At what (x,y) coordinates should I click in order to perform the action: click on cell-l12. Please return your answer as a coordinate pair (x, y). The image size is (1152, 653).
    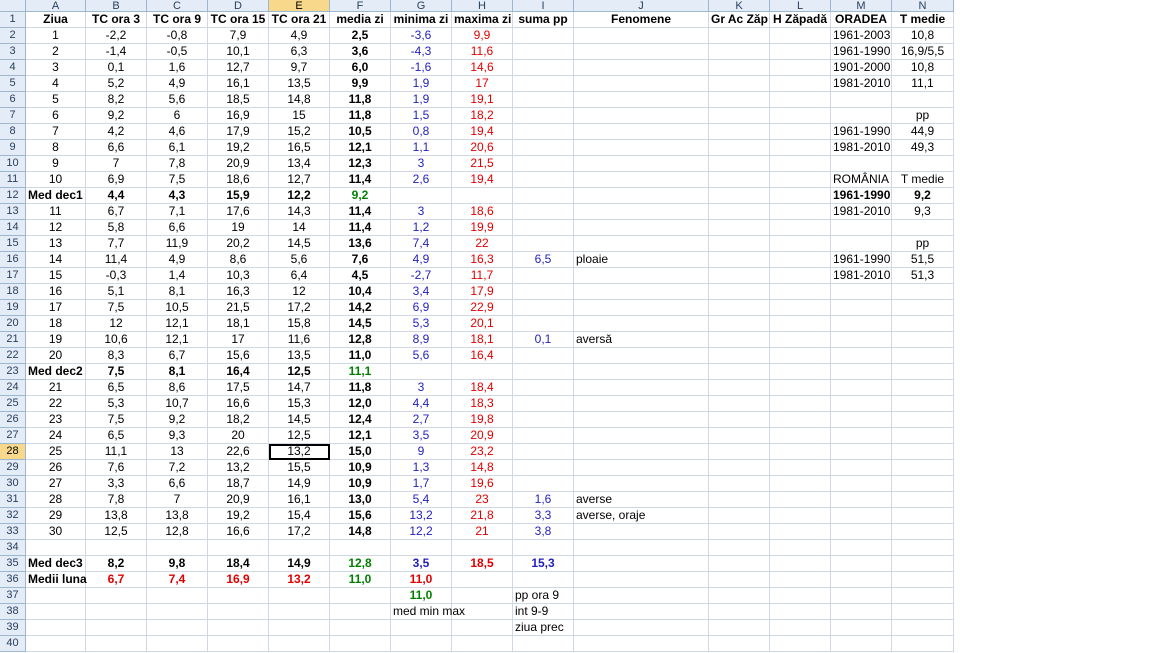
    Looking at the image, I should click on (800, 196).